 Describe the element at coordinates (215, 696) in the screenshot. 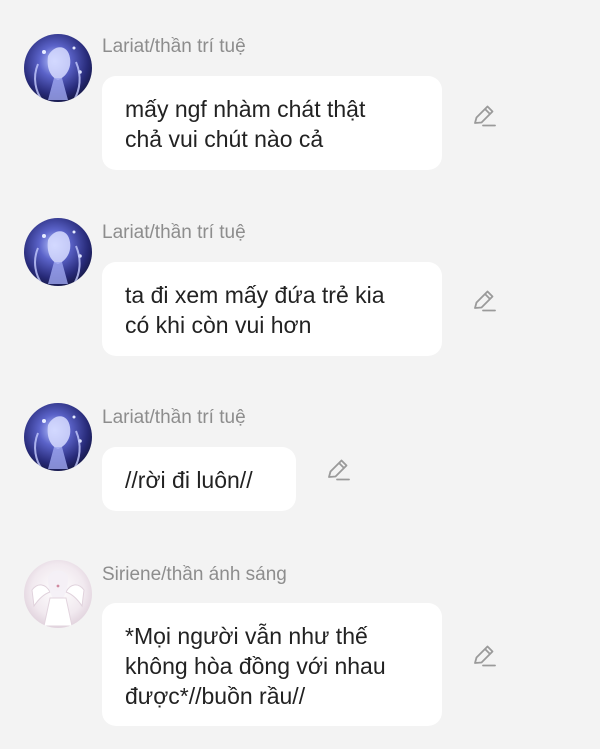

I see `message-text-line: được*//buồn rầu//` at that location.